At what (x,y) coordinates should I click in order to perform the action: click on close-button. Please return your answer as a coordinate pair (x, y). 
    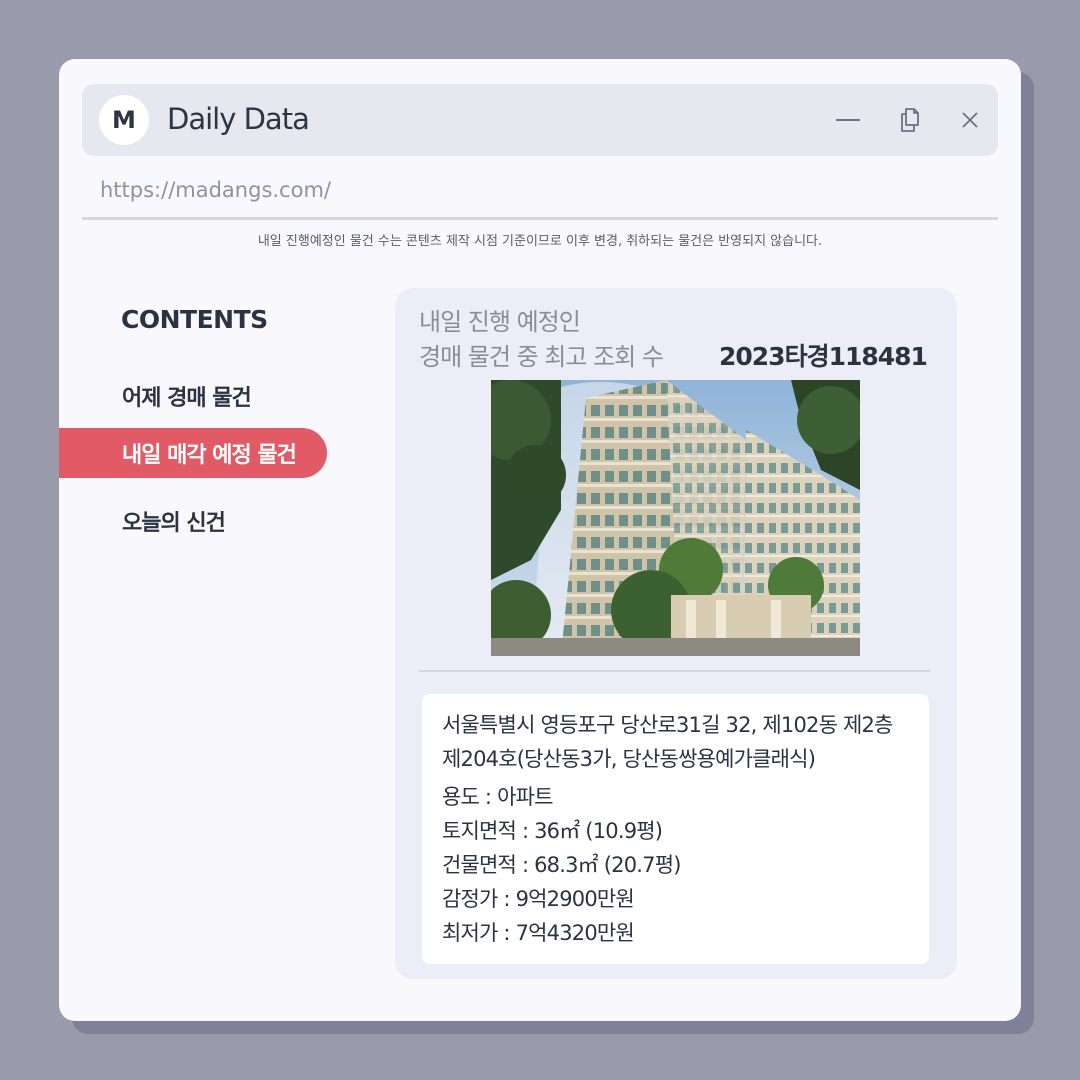
    Looking at the image, I should click on (970, 120).